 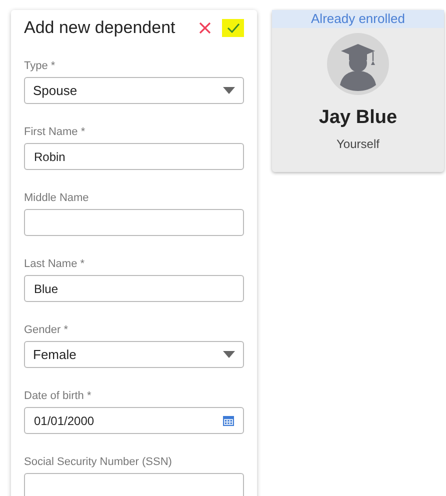 What do you see at coordinates (134, 354) in the screenshot?
I see `dropdown: Female` at bounding box center [134, 354].